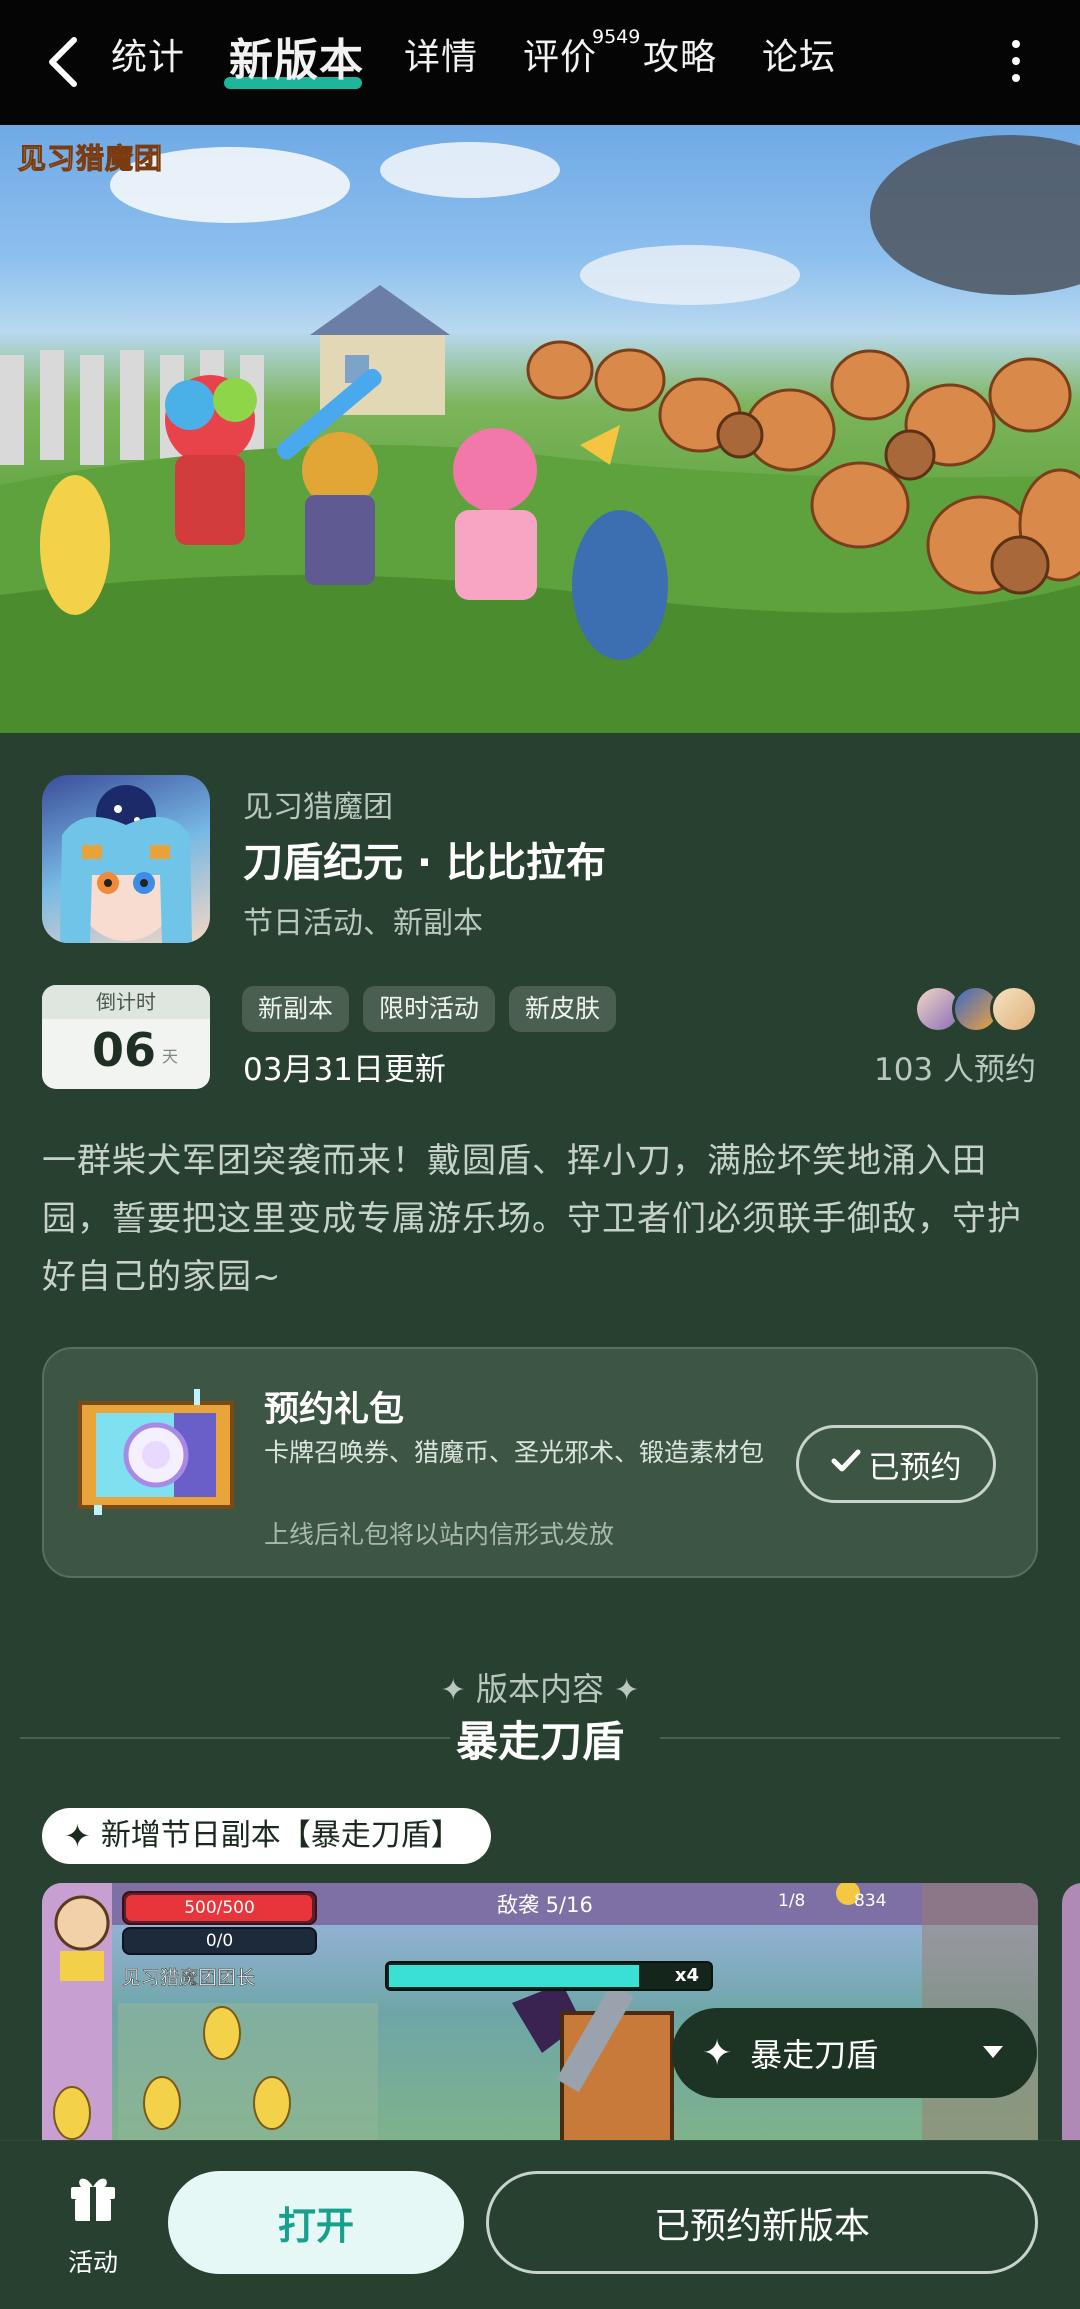 The height and width of the screenshot is (2309, 1080). What do you see at coordinates (993, 2052) in the screenshot?
I see `chevron-down-icon` at bounding box center [993, 2052].